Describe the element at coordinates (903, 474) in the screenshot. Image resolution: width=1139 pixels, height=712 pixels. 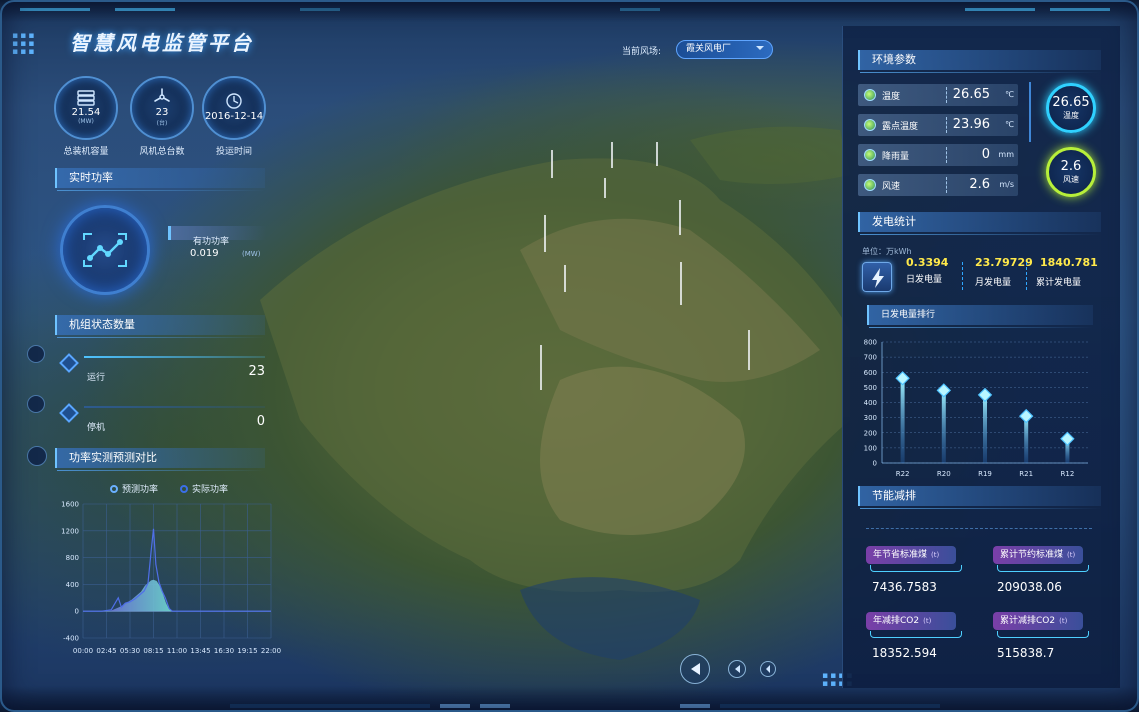
I see `x-tick-label: R22` at that location.